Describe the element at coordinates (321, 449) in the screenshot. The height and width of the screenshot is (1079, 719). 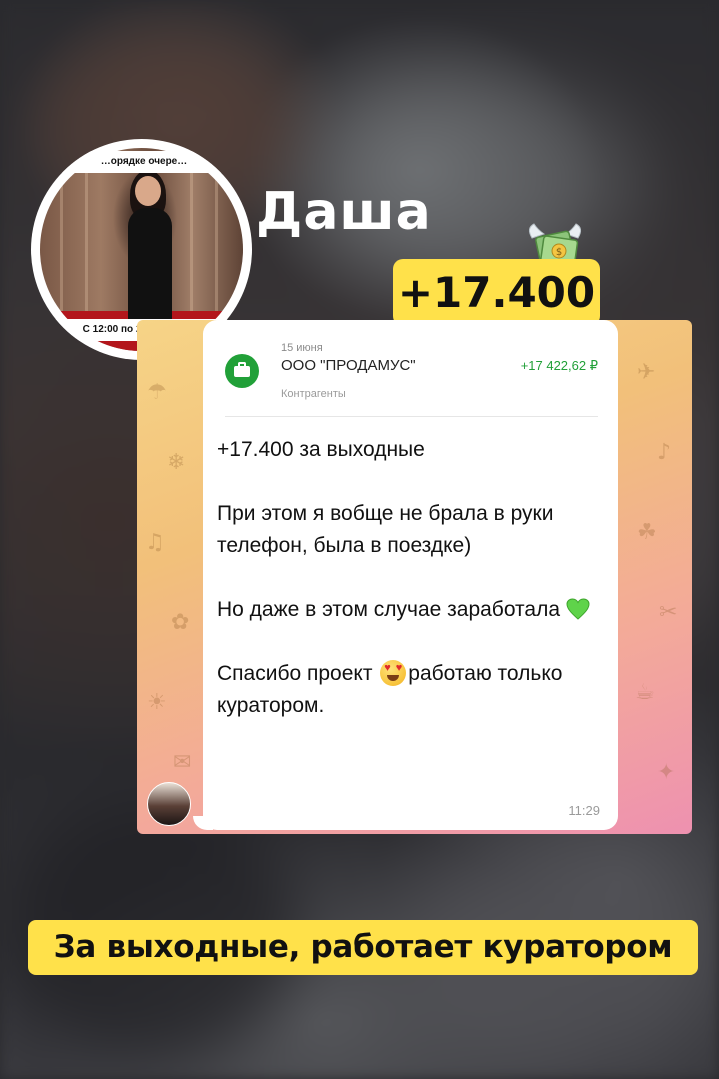
I see `message-line: +17.400 за выходные` at that location.